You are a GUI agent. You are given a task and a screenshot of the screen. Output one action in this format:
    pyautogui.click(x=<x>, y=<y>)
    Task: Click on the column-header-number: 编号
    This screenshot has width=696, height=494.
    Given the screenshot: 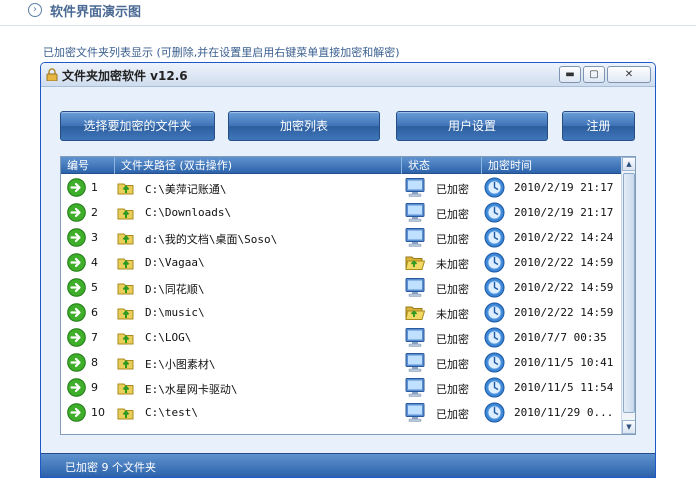 What is the action you would take?
    pyautogui.click(x=88, y=165)
    